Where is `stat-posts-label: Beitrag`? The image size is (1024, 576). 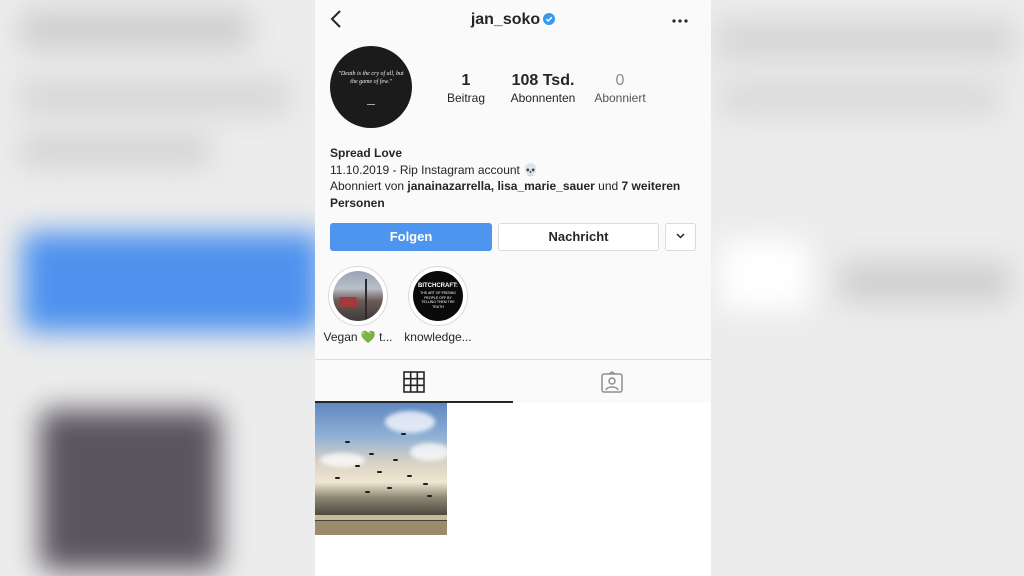
stat-posts-label: Beitrag is located at coordinates (466, 98).